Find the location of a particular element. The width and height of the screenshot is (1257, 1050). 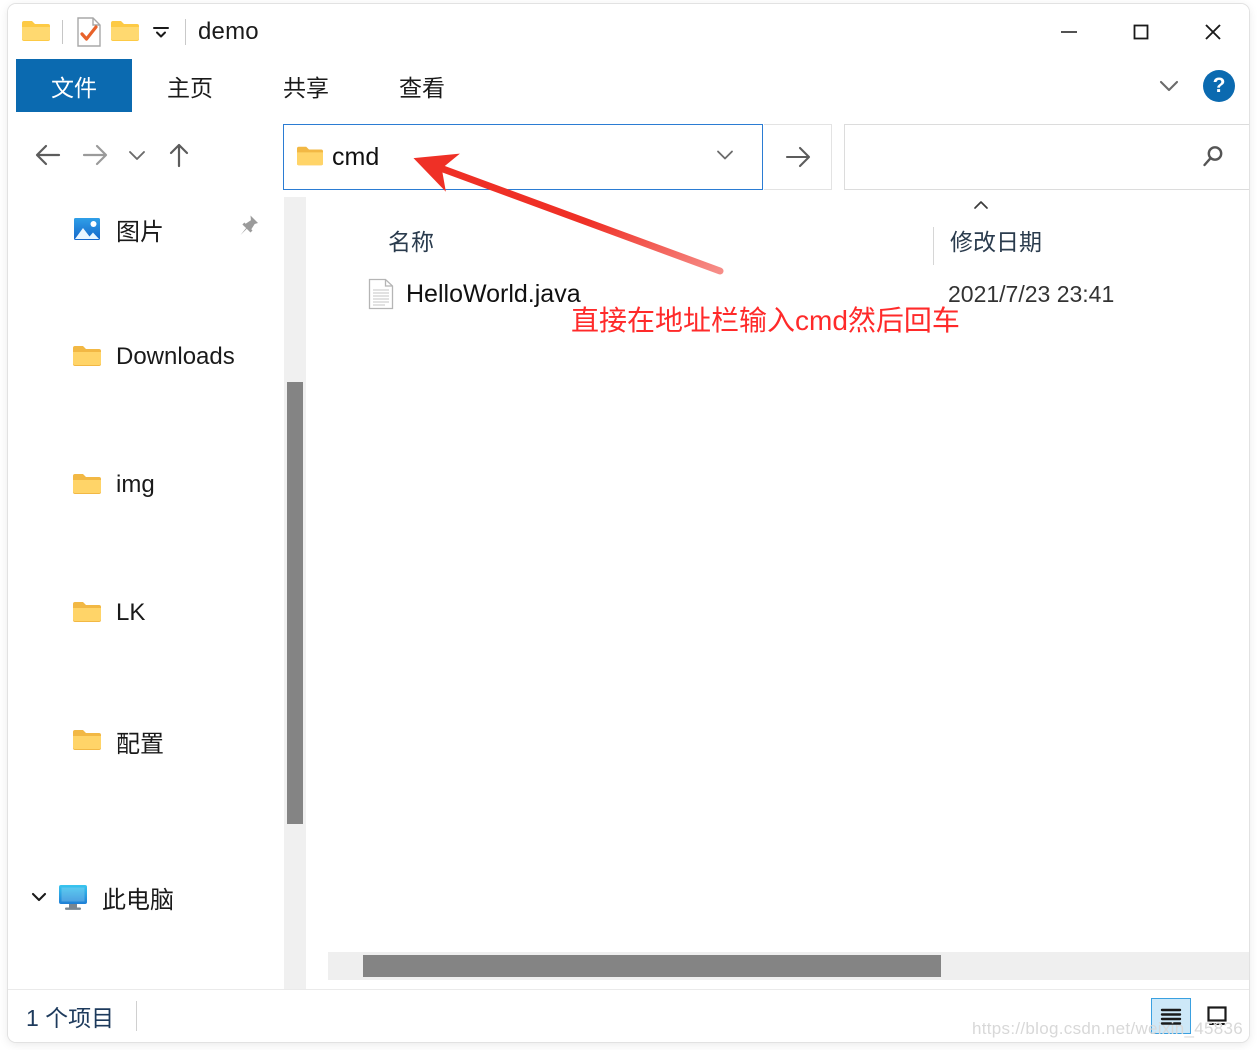

sidebar-item-label: 配置 is located at coordinates (140, 744).